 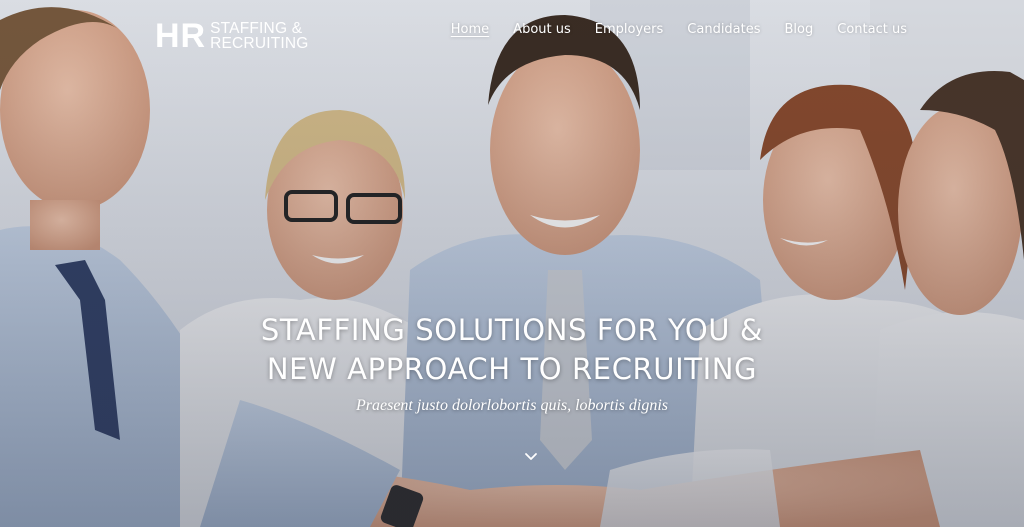 I want to click on nav-item-home: Home, so click(x=470, y=30).